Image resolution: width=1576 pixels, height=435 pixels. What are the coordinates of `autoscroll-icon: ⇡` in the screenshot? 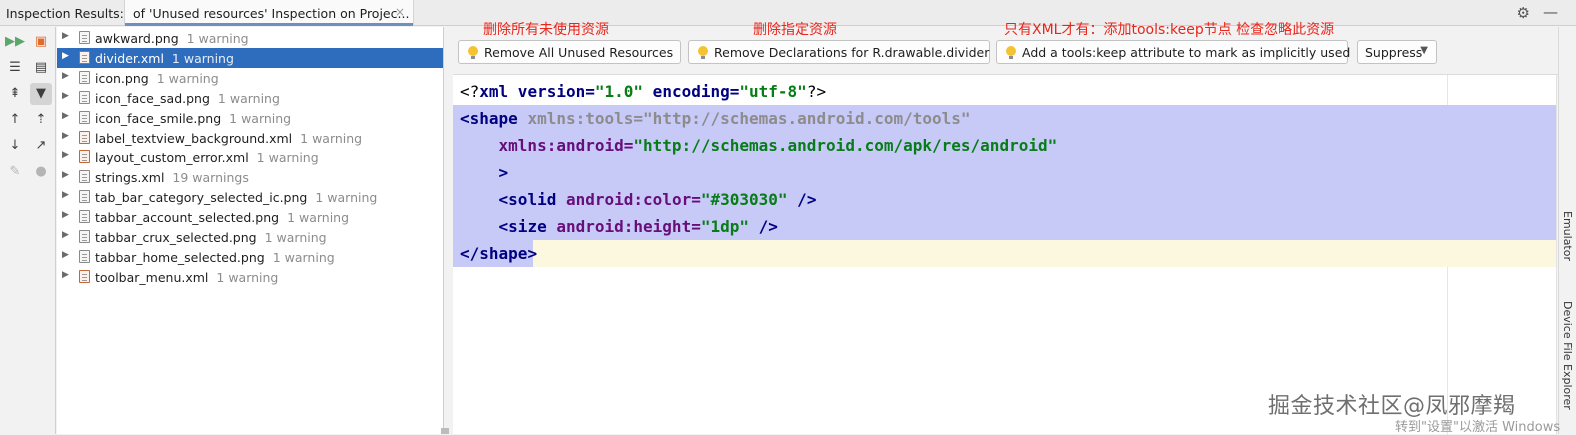 It's located at (41, 120).